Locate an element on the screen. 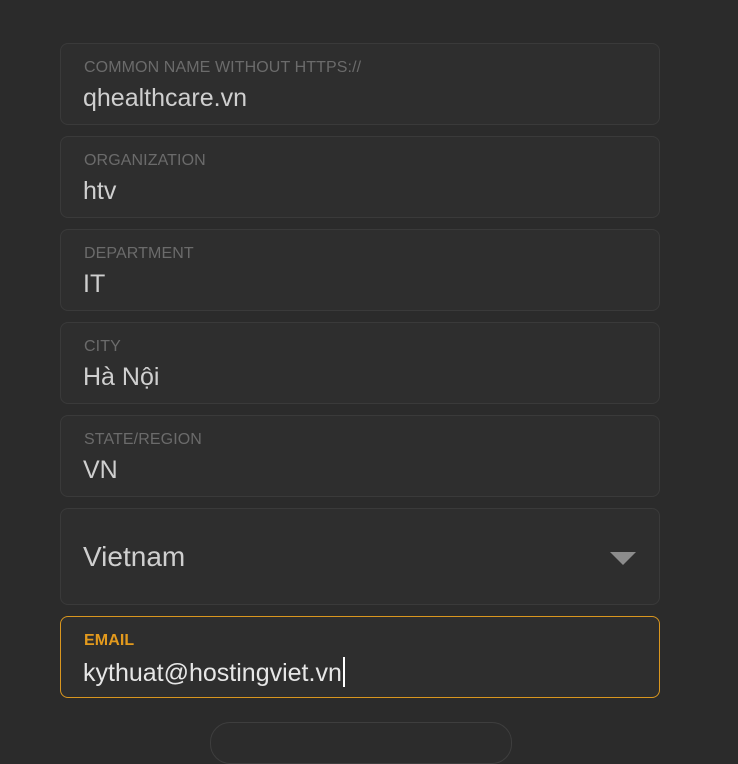 The image size is (738, 764). state-region-field: STATE/REGION VN is located at coordinates (360, 456).